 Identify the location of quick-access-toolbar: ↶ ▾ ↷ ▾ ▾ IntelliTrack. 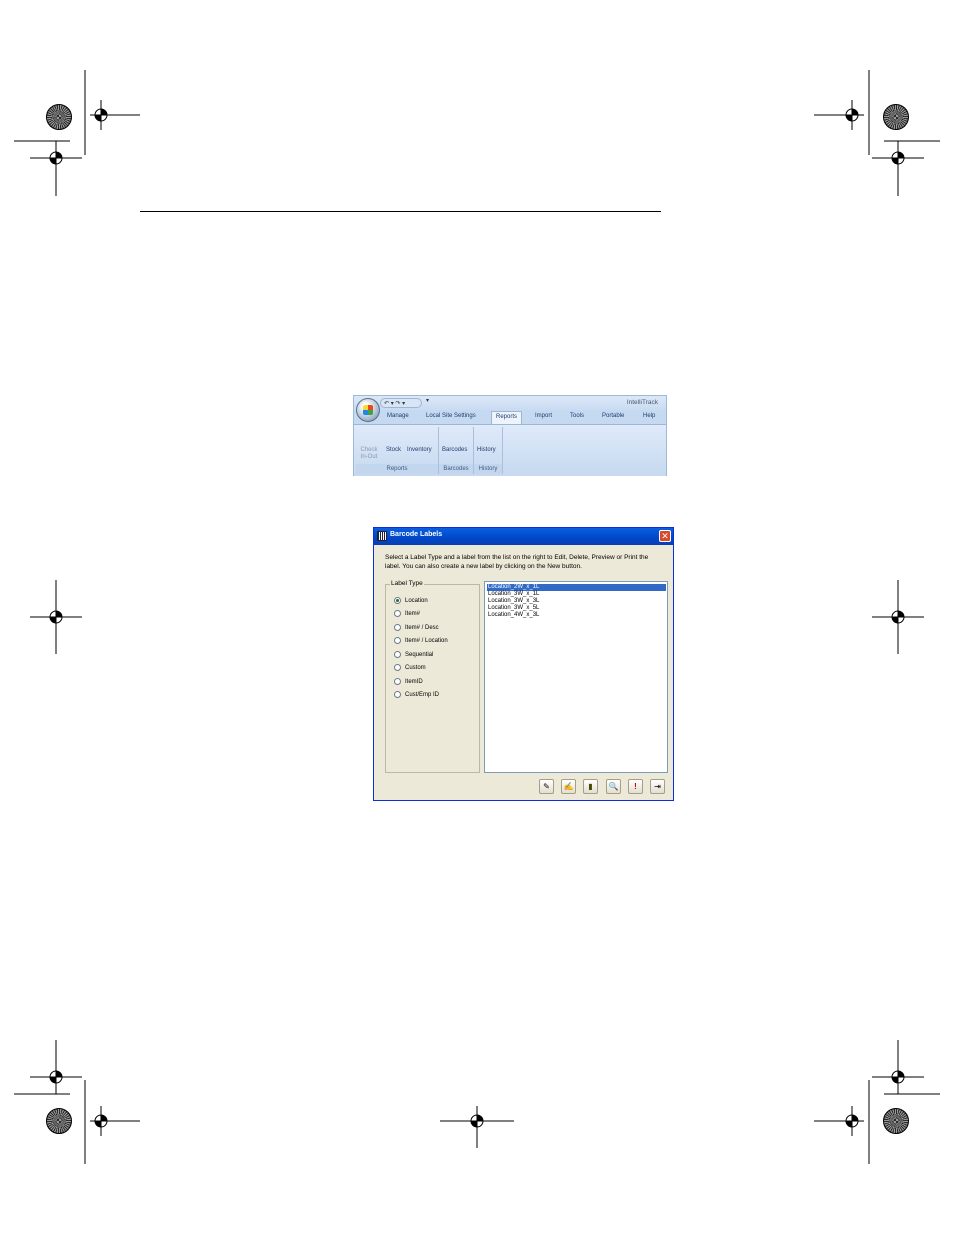
(510, 403).